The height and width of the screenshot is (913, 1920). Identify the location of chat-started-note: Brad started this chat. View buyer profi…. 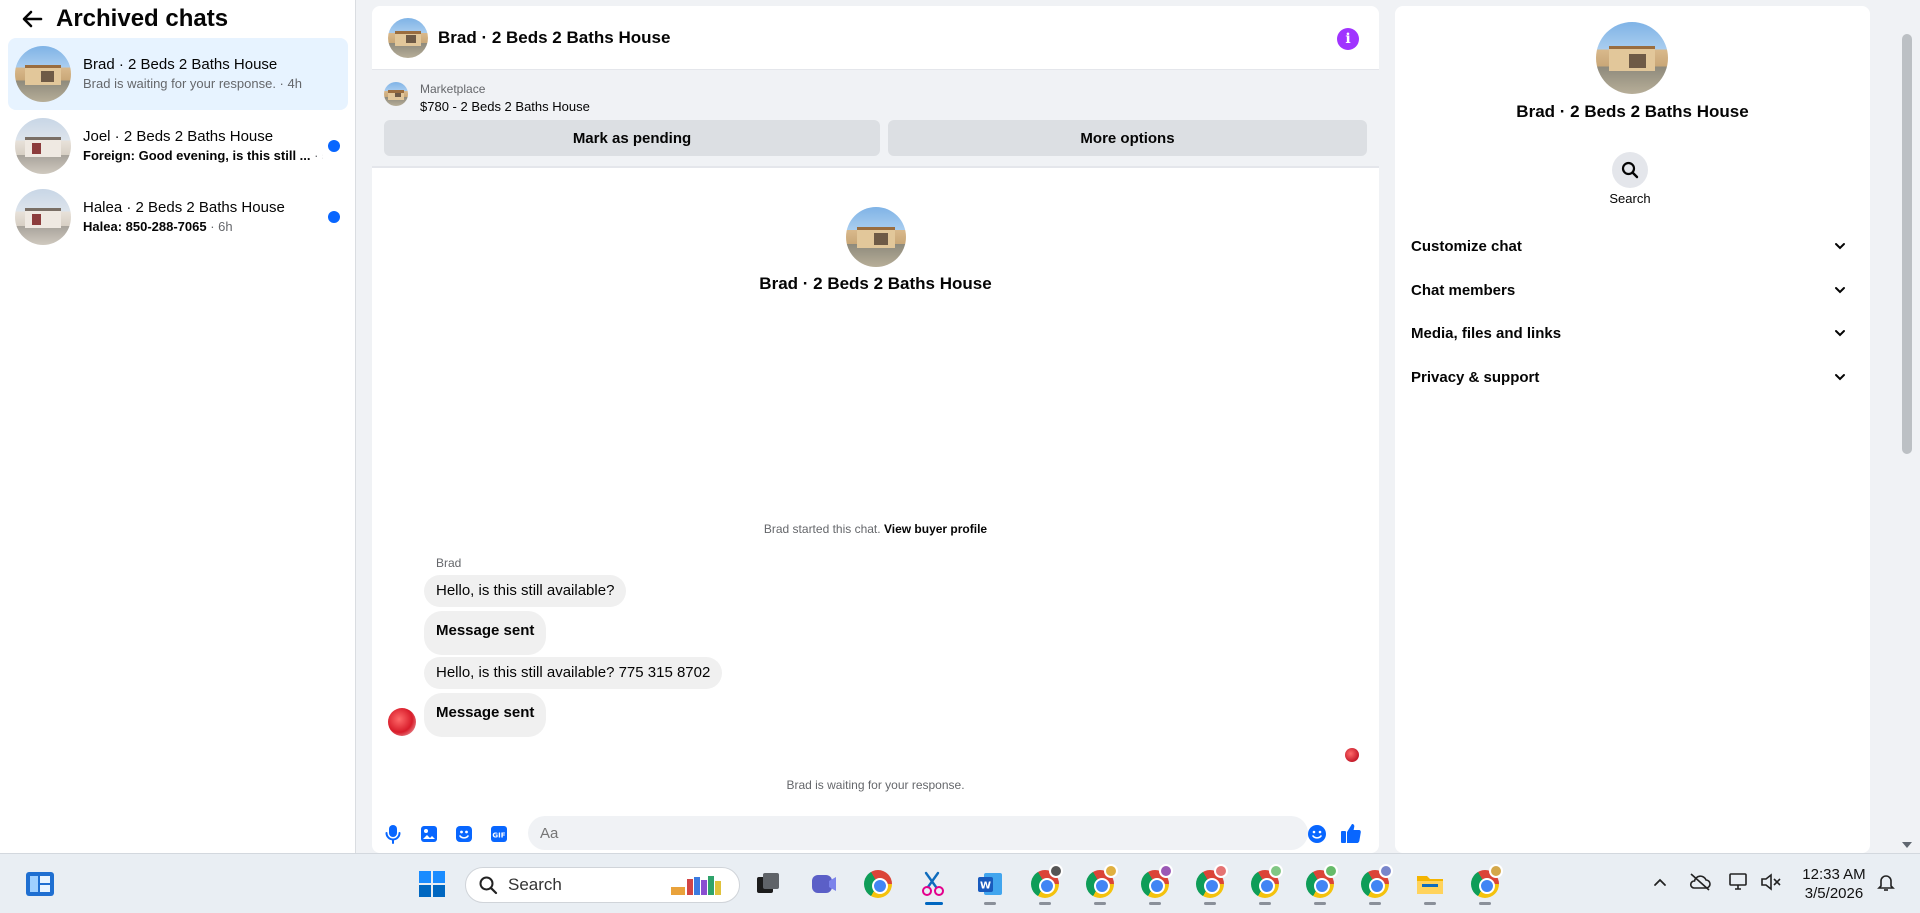
(875, 529).